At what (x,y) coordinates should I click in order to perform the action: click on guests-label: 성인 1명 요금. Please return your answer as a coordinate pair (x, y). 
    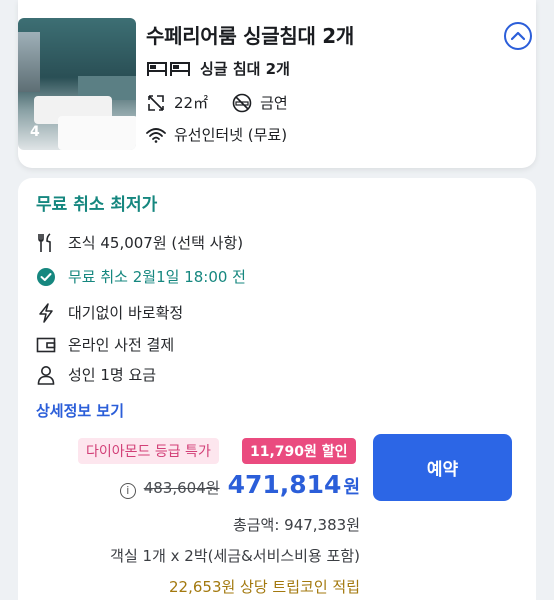
    Looking at the image, I should click on (112, 375).